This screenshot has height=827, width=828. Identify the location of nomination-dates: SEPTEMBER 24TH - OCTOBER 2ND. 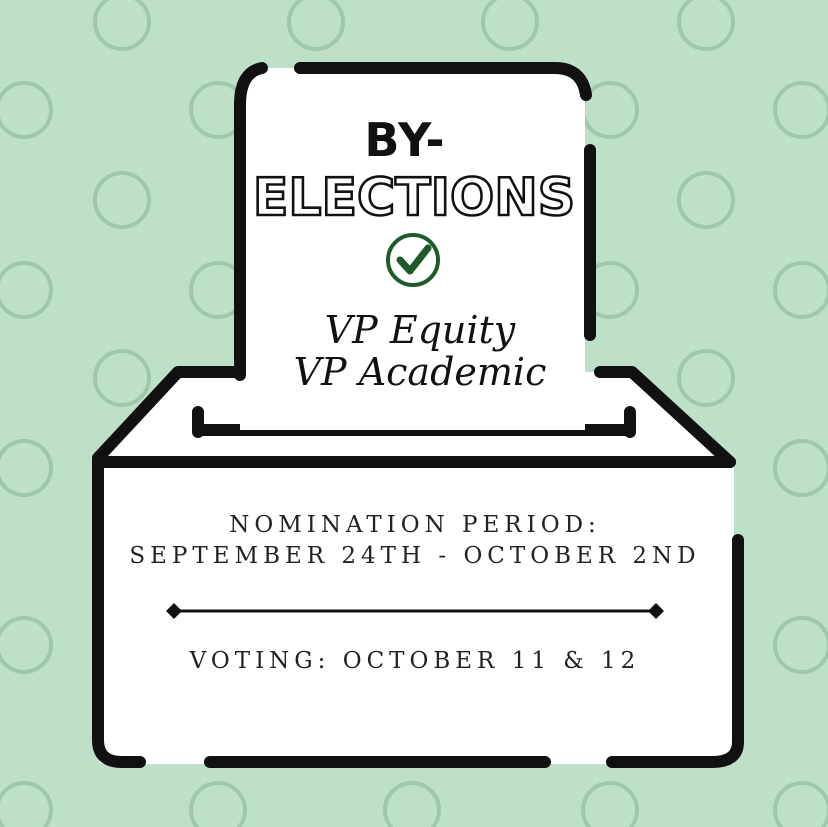
(415, 556).